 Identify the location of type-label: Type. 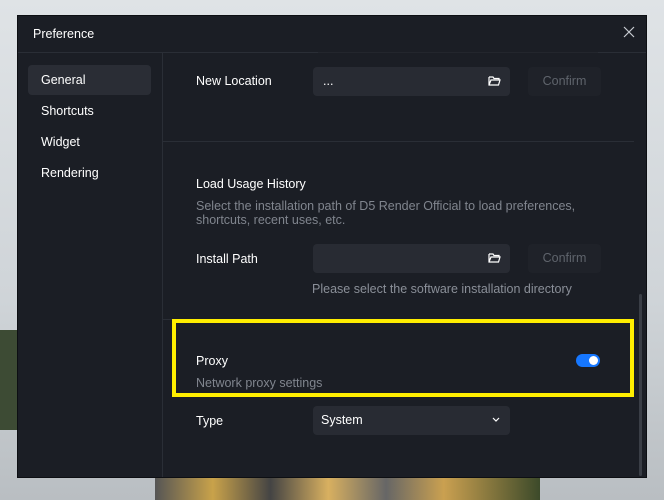
(210, 421).